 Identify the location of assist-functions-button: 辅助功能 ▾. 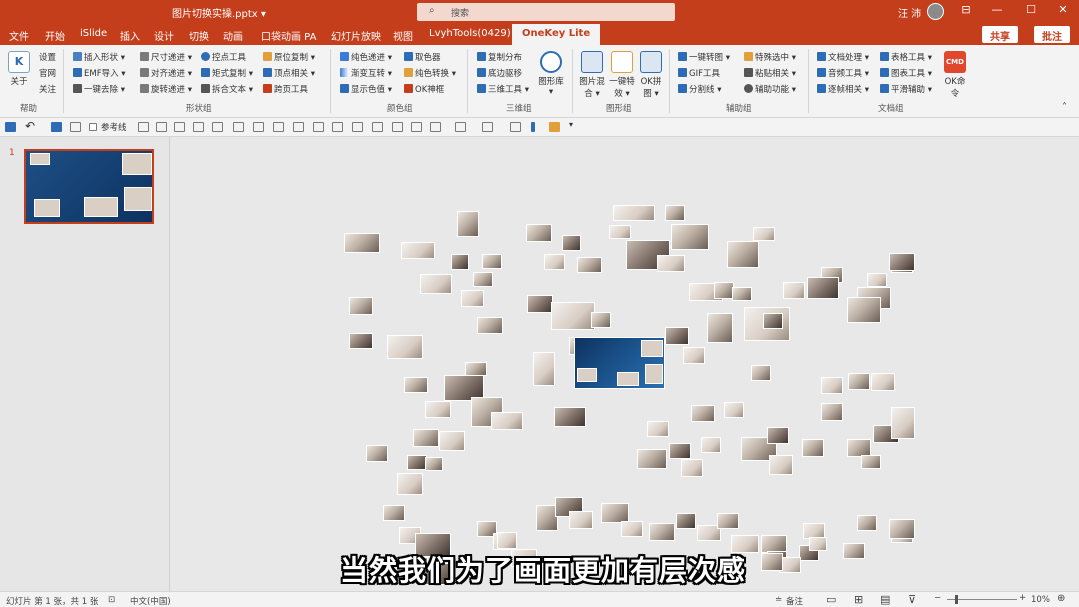
(770, 89).